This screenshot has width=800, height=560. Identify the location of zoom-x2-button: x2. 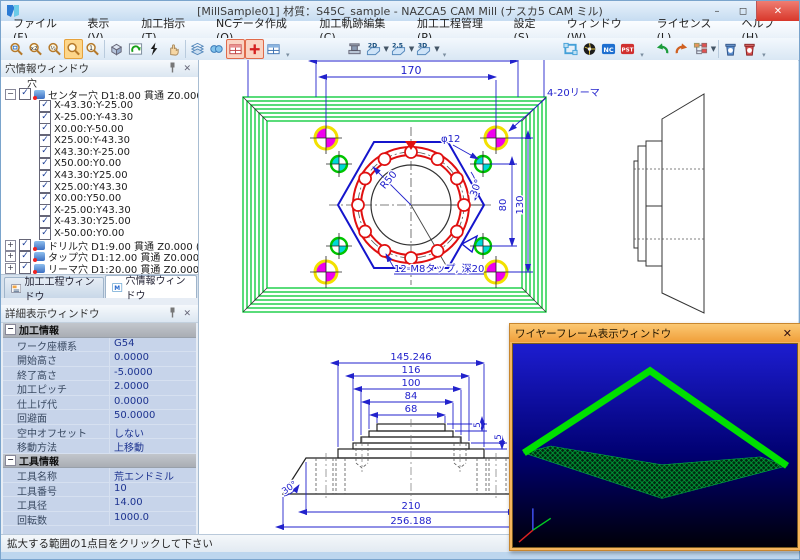
(35, 49).